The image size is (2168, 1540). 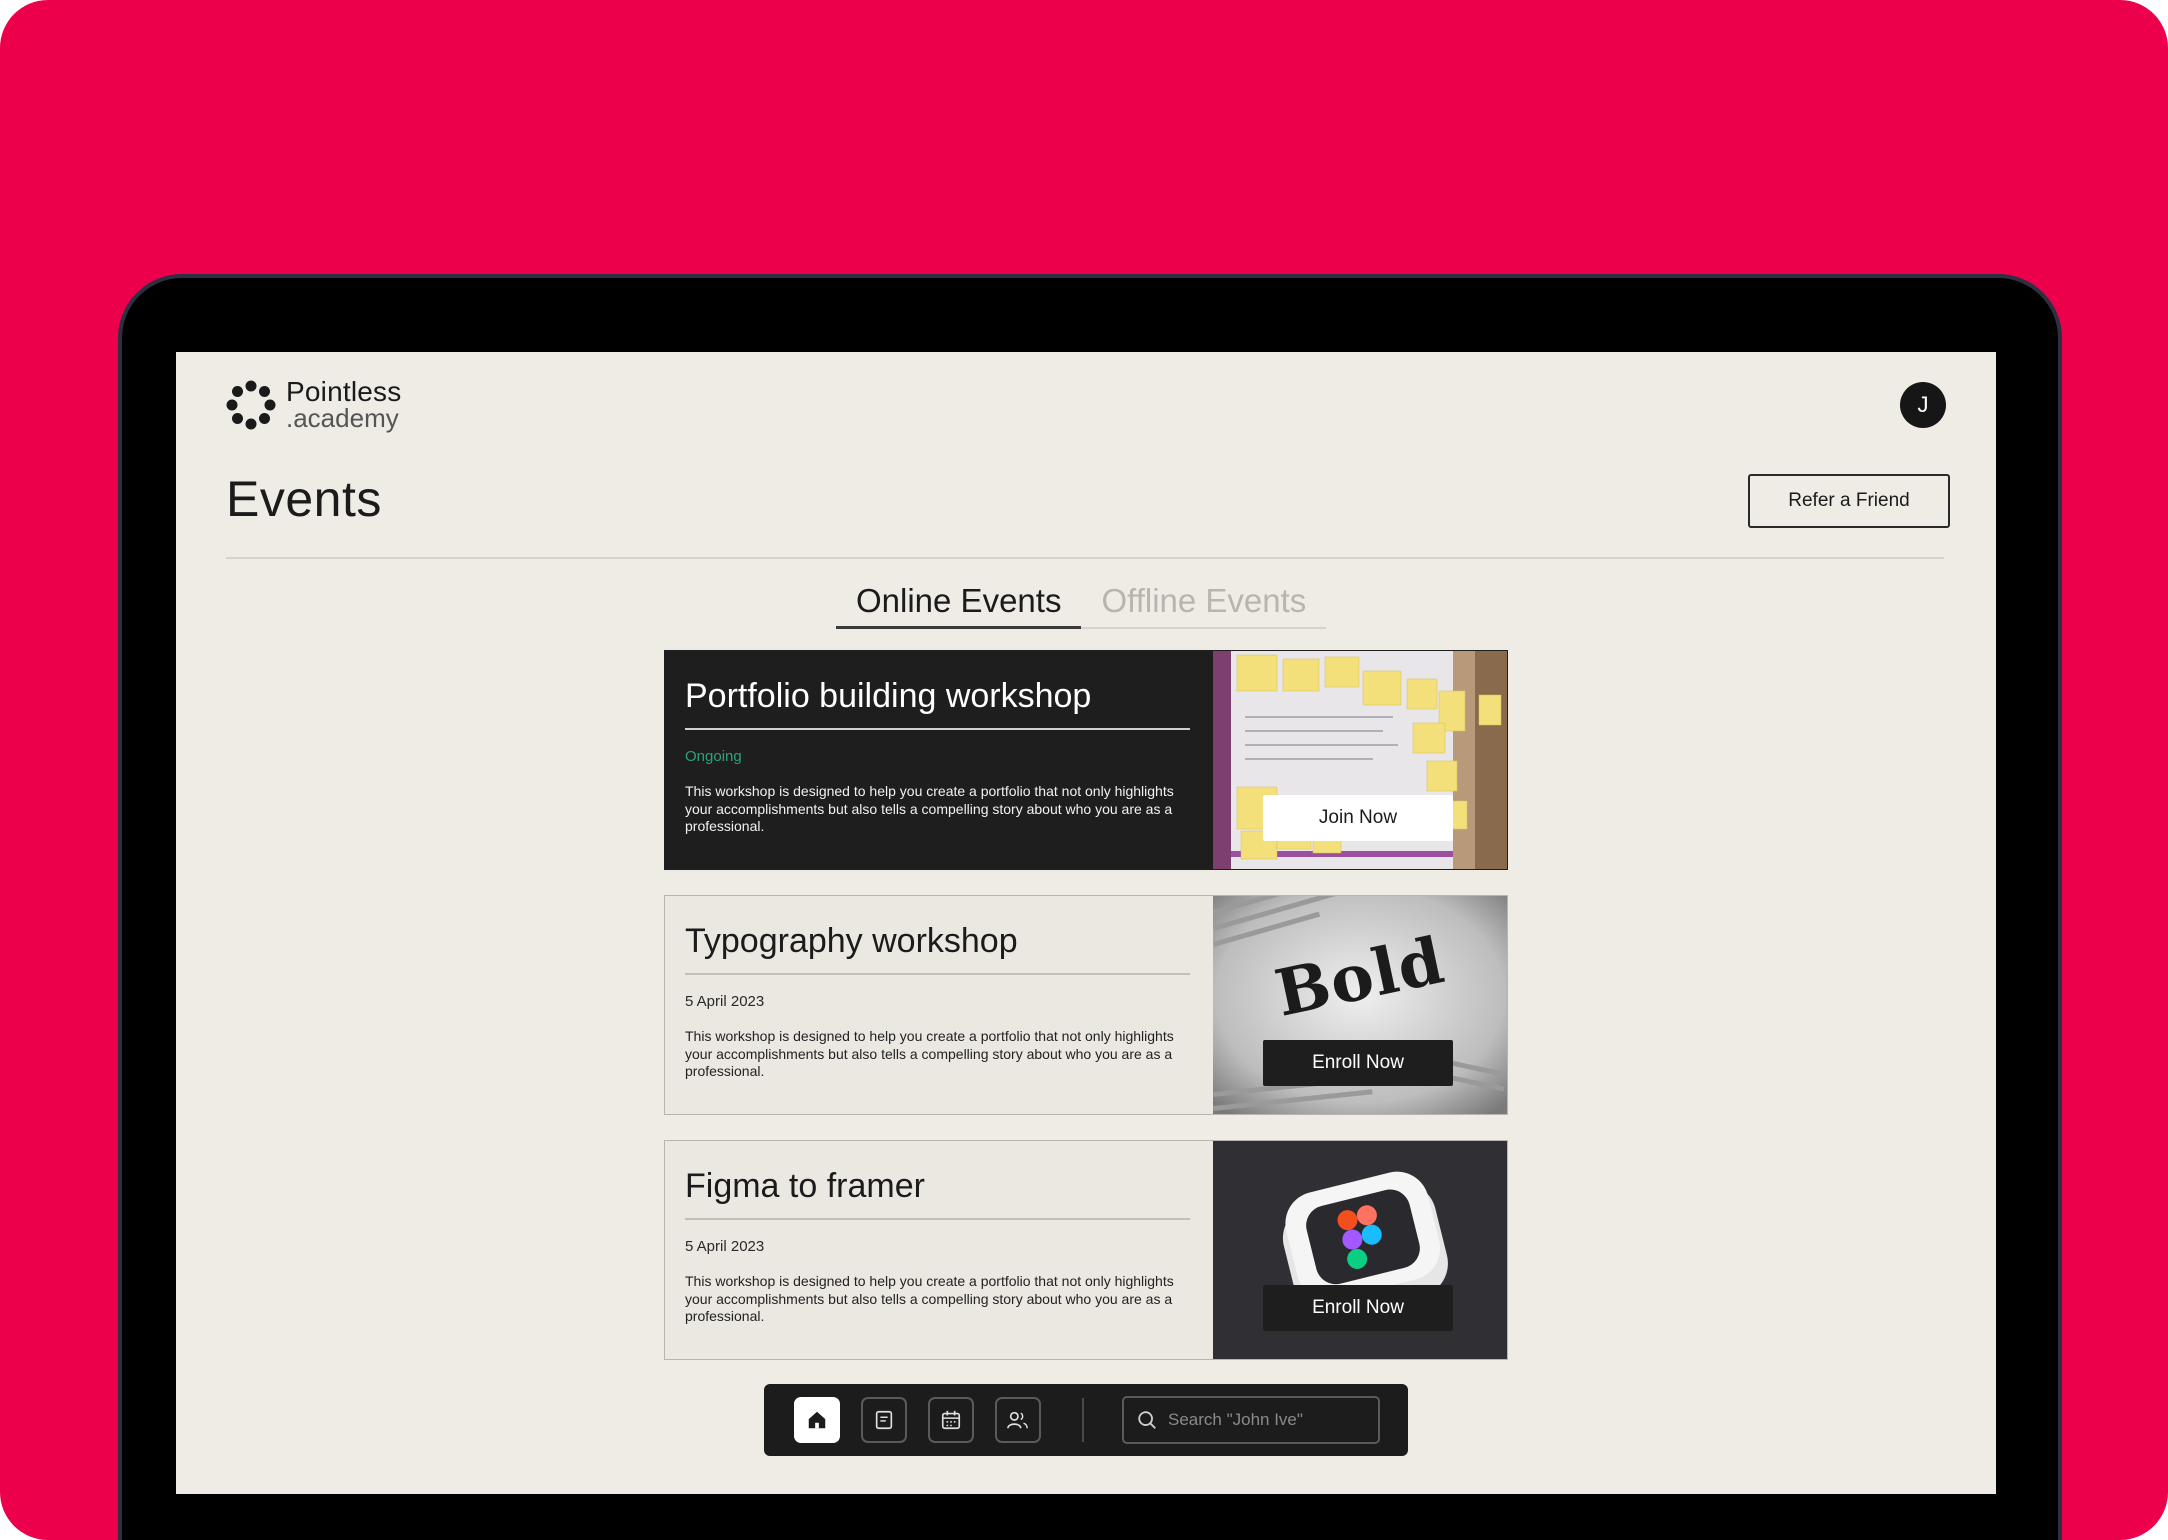 I want to click on brand-name: Pointless .academy, so click(x=344, y=404).